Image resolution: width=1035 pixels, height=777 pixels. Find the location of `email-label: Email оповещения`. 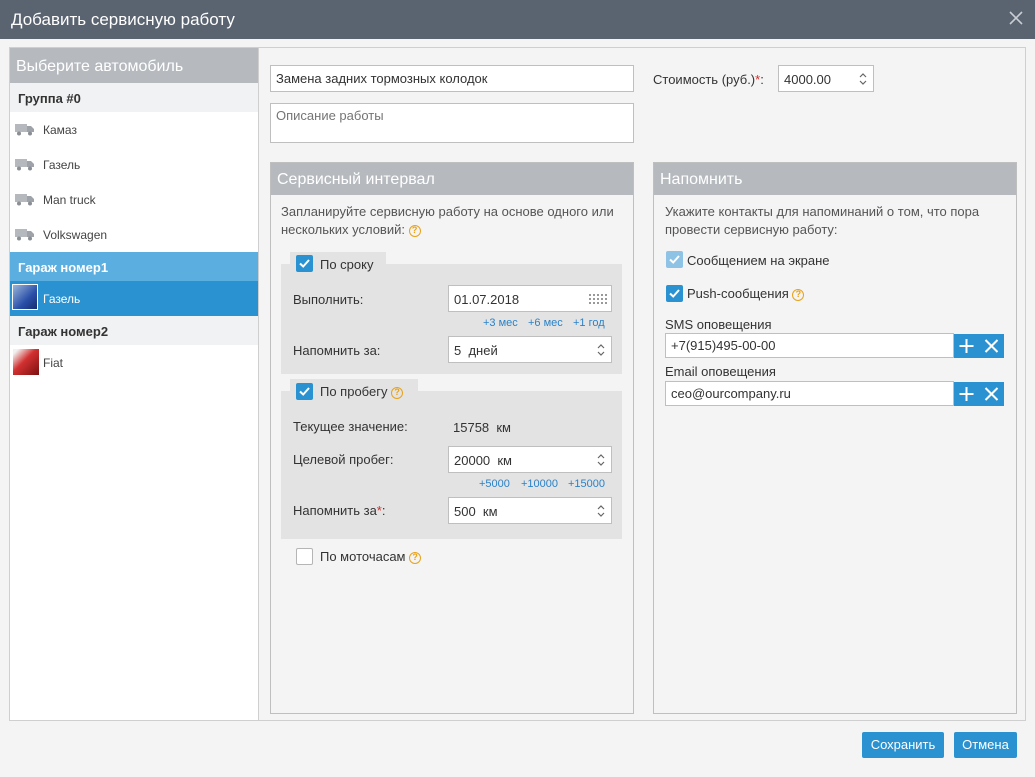

email-label: Email оповещения is located at coordinates (720, 371).